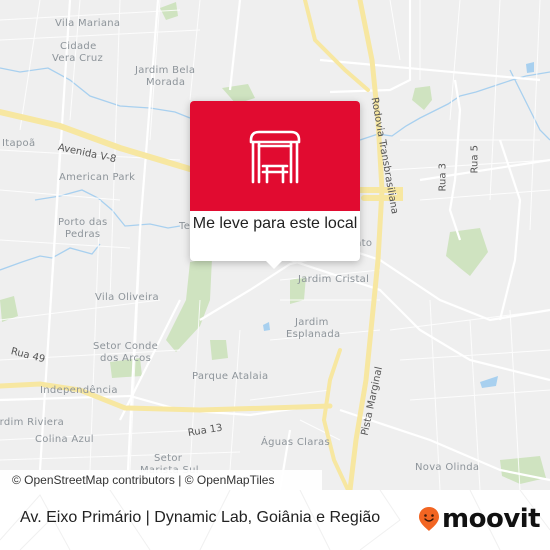 The height and width of the screenshot is (550, 550). Describe the element at coordinates (78, 58) in the screenshot. I see `place-label: Vera Cruz` at that location.